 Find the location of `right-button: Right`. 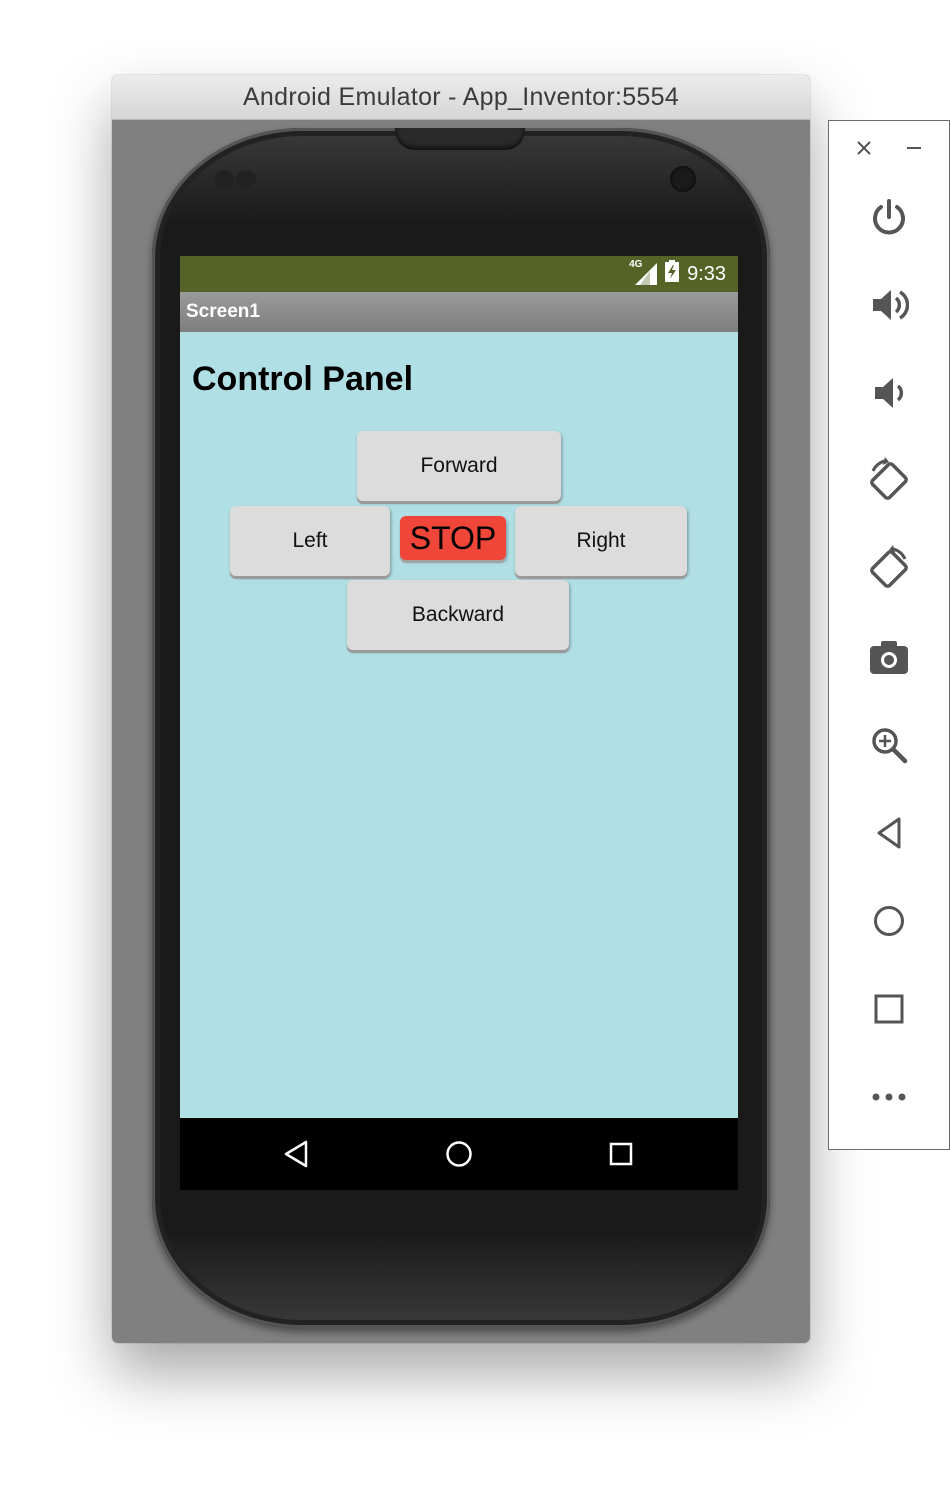

right-button: Right is located at coordinates (601, 541).